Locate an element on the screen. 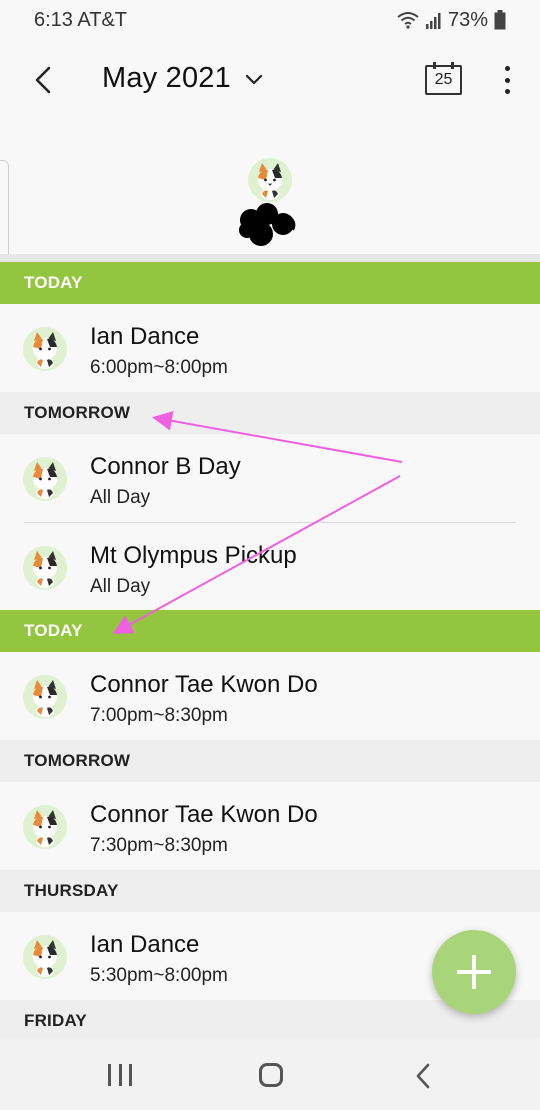 The height and width of the screenshot is (1110, 540). status-bar: 6:13 AT&T 73% is located at coordinates (270, 20).